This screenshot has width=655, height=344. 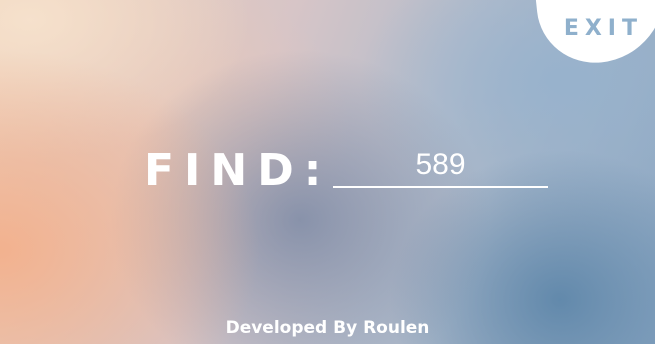 I want to click on developer-credit: Developed By Roulen, so click(x=327, y=328).